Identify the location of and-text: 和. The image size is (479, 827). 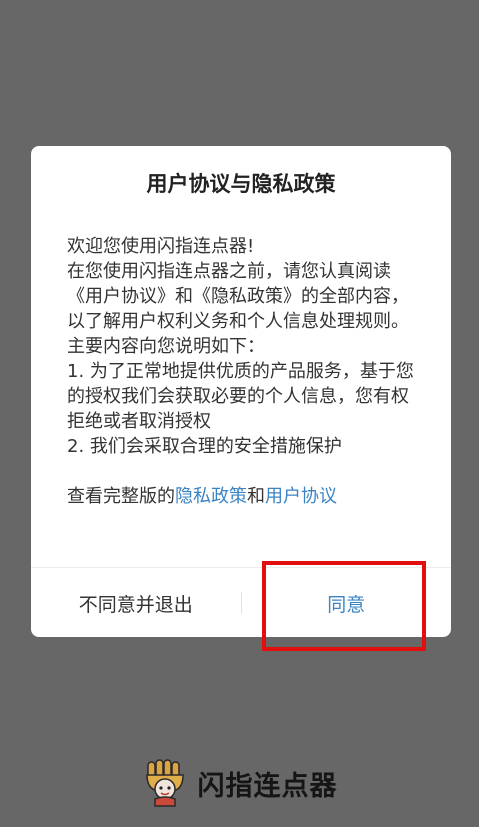
(256, 496).